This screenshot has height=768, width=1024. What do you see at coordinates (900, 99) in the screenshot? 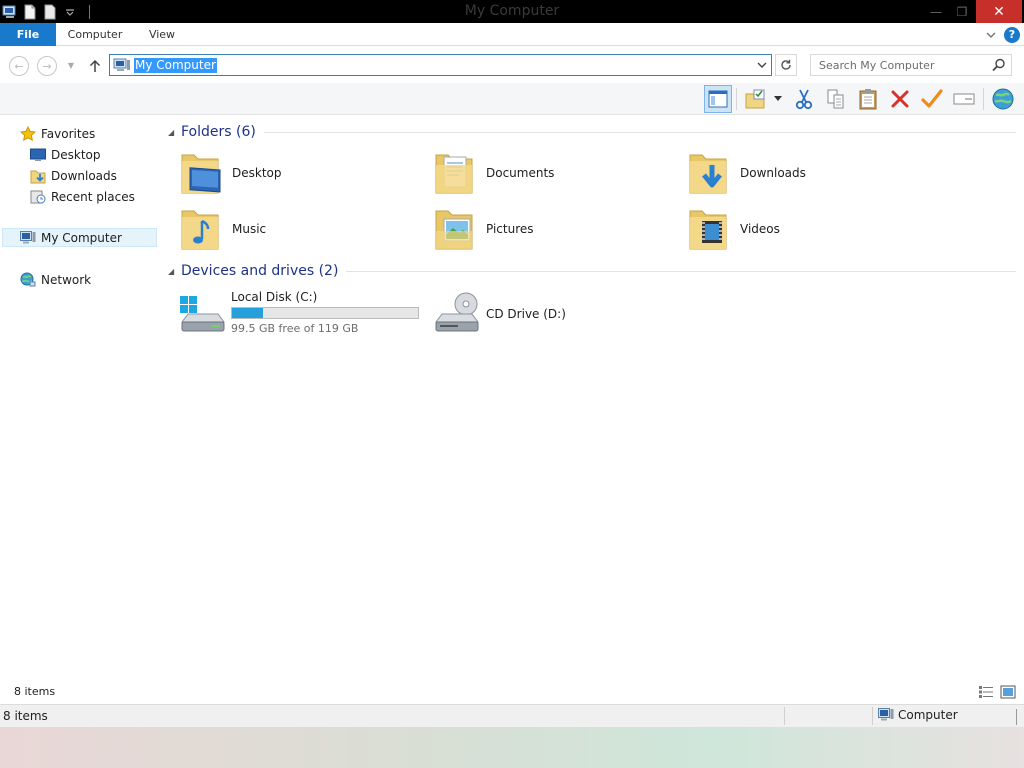
I see `delete-button` at bounding box center [900, 99].